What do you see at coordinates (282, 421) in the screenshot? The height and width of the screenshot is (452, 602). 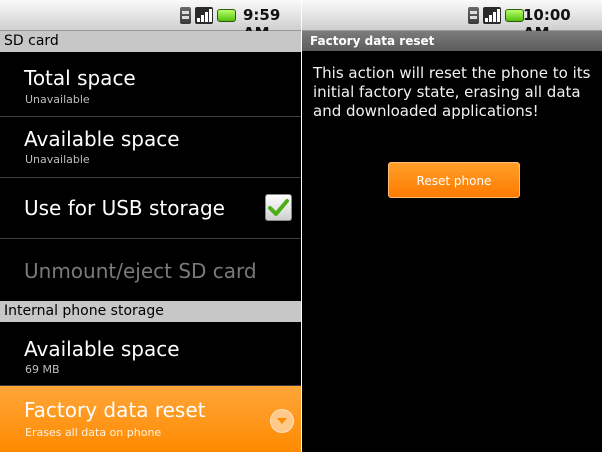 I see `chevron-down-icon` at bounding box center [282, 421].